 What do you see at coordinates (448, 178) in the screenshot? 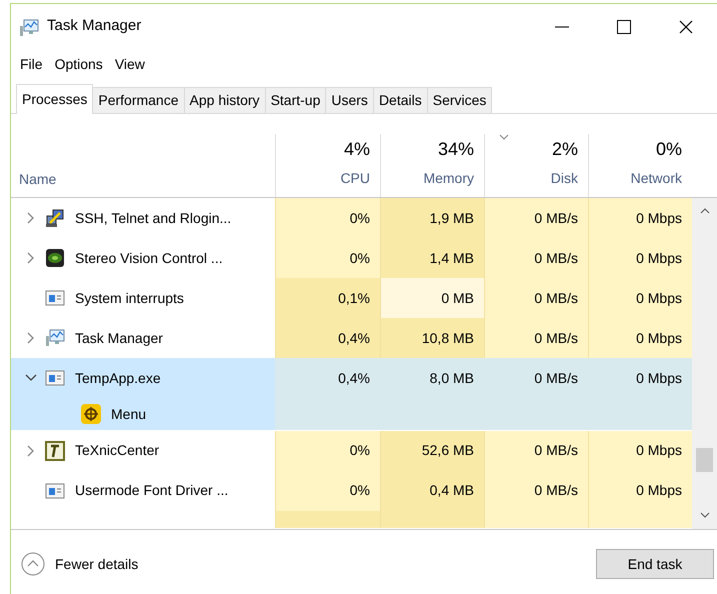
I see `column-header: Memory` at bounding box center [448, 178].